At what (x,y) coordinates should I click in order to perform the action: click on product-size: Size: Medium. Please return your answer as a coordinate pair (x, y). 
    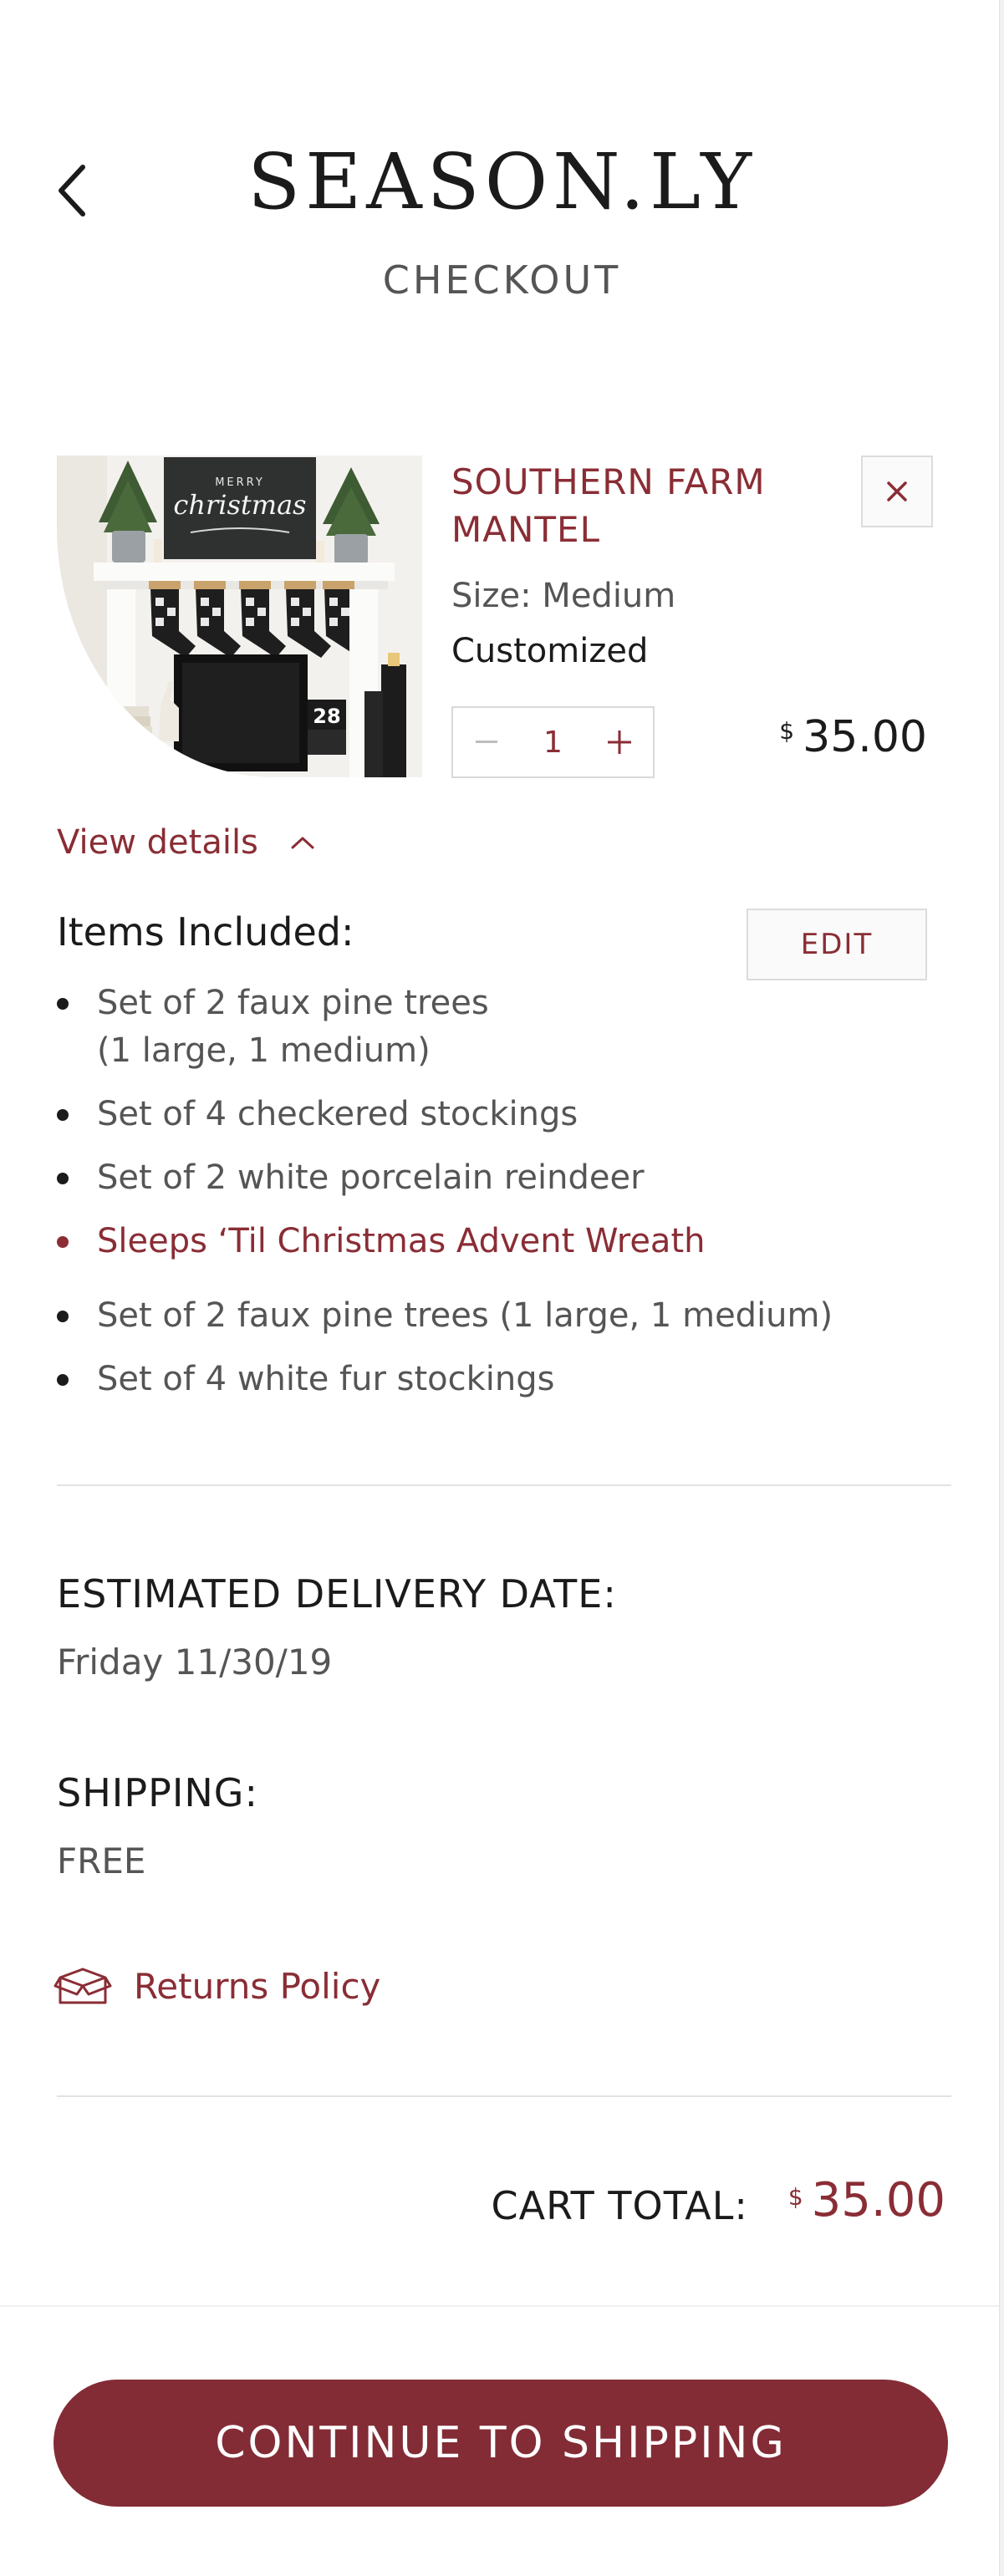
    Looking at the image, I should click on (563, 596).